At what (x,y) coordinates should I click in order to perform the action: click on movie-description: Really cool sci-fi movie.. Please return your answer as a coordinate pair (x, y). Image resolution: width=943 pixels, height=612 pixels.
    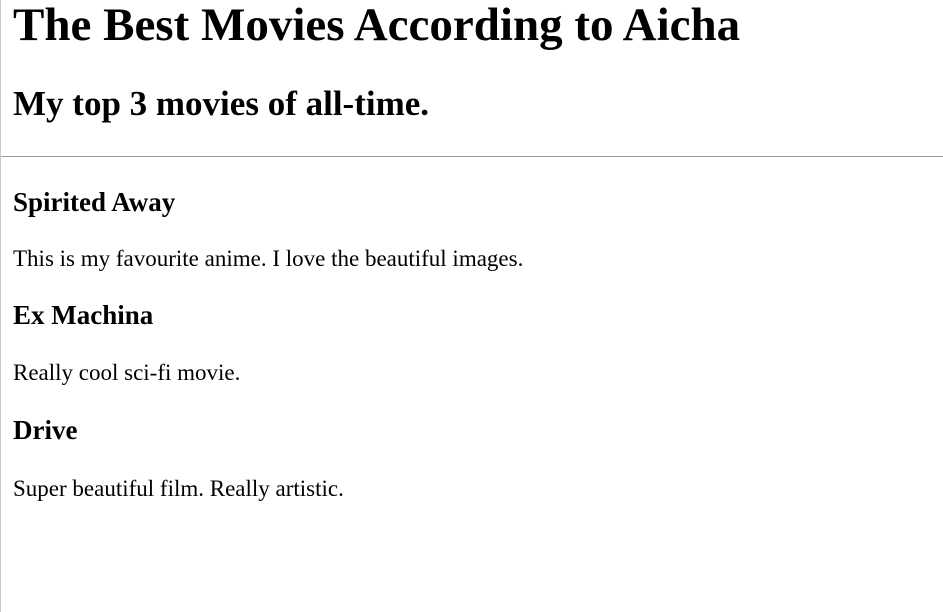
    Looking at the image, I should click on (127, 372).